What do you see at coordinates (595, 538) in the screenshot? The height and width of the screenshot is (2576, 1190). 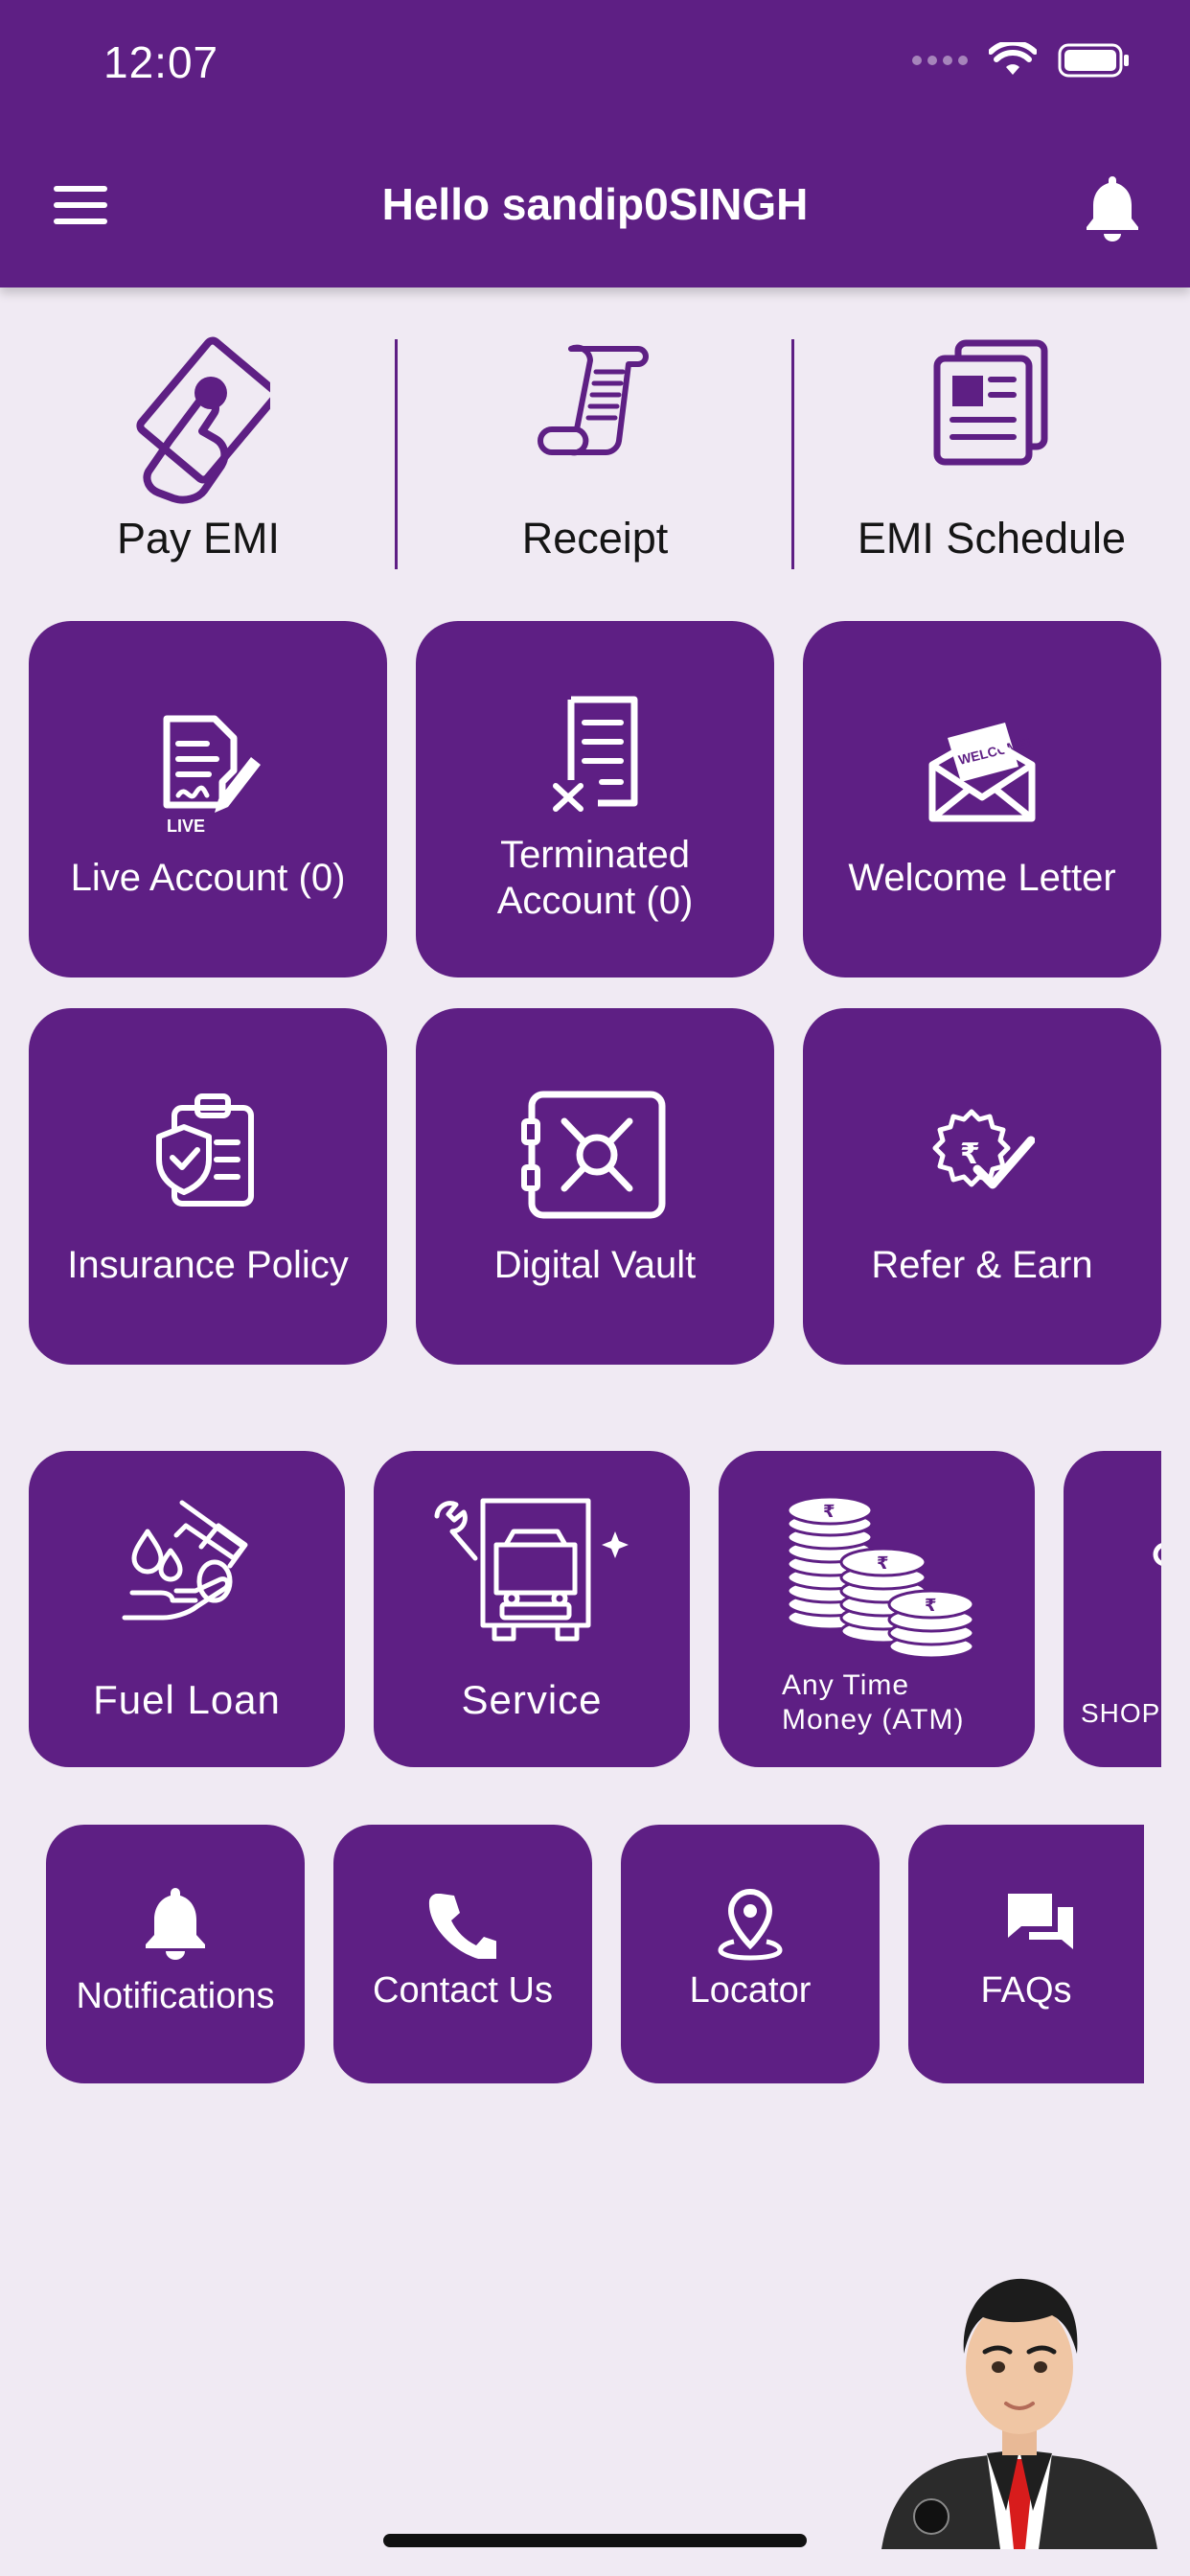 I see `receipt-label: Receipt` at bounding box center [595, 538].